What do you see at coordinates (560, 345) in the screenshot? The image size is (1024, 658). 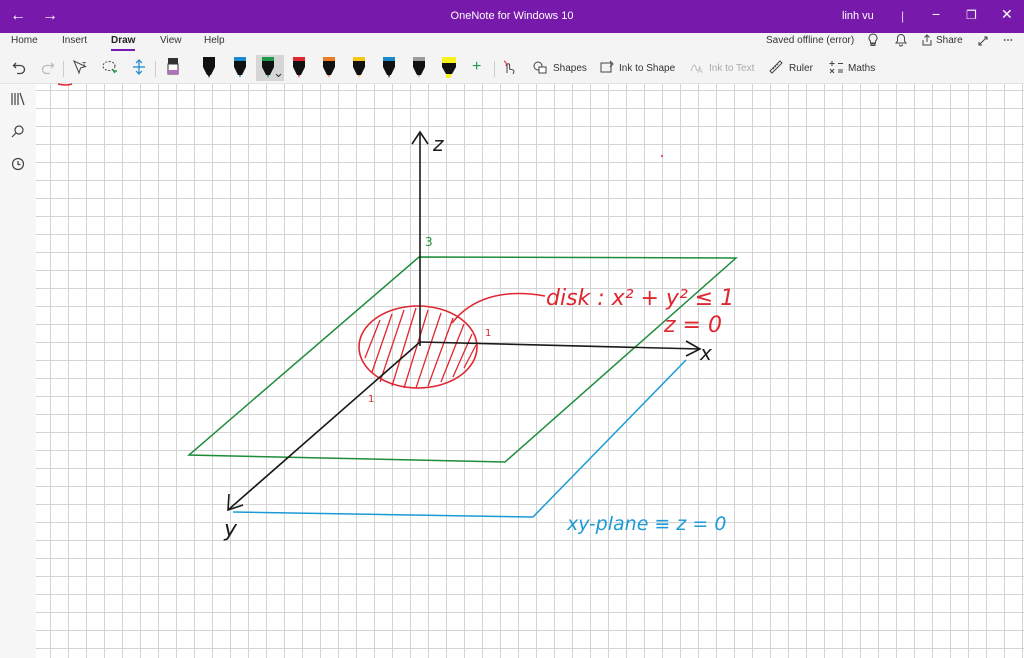 I see `x-axis` at bounding box center [560, 345].